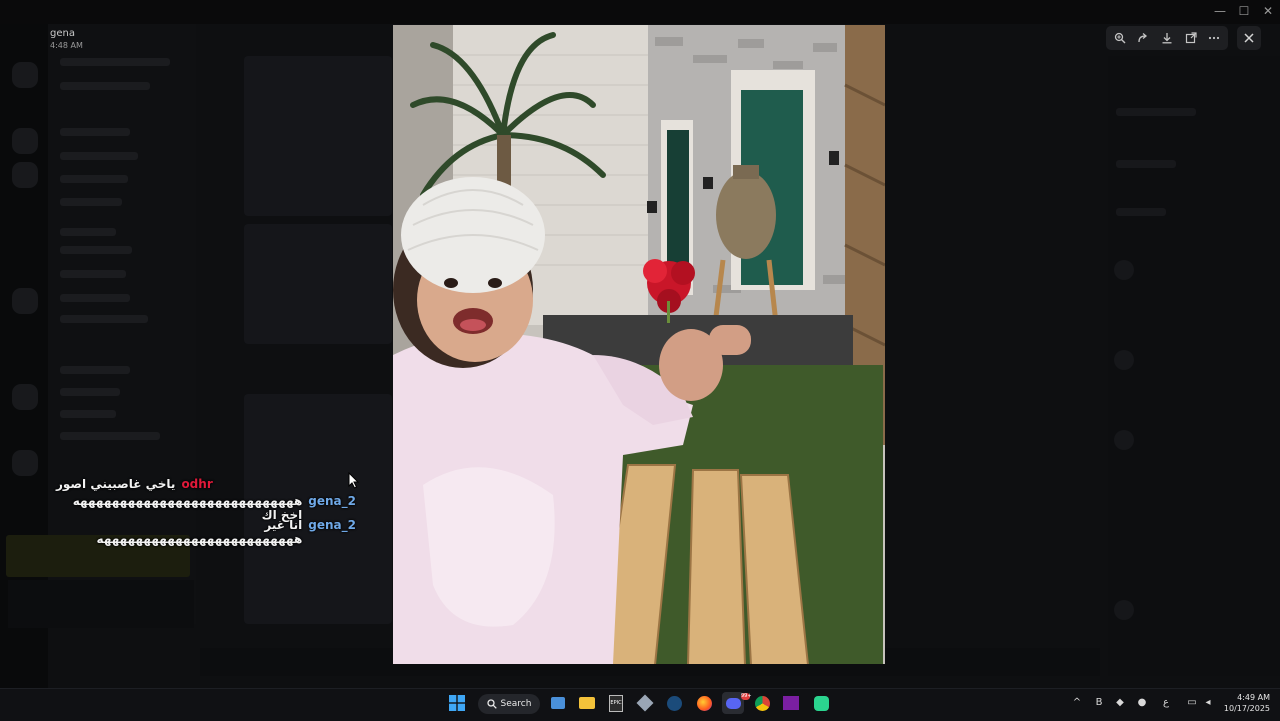 The height and width of the screenshot is (721, 1280). I want to click on uploader-info: gena 4:48 AM, so click(66, 39).